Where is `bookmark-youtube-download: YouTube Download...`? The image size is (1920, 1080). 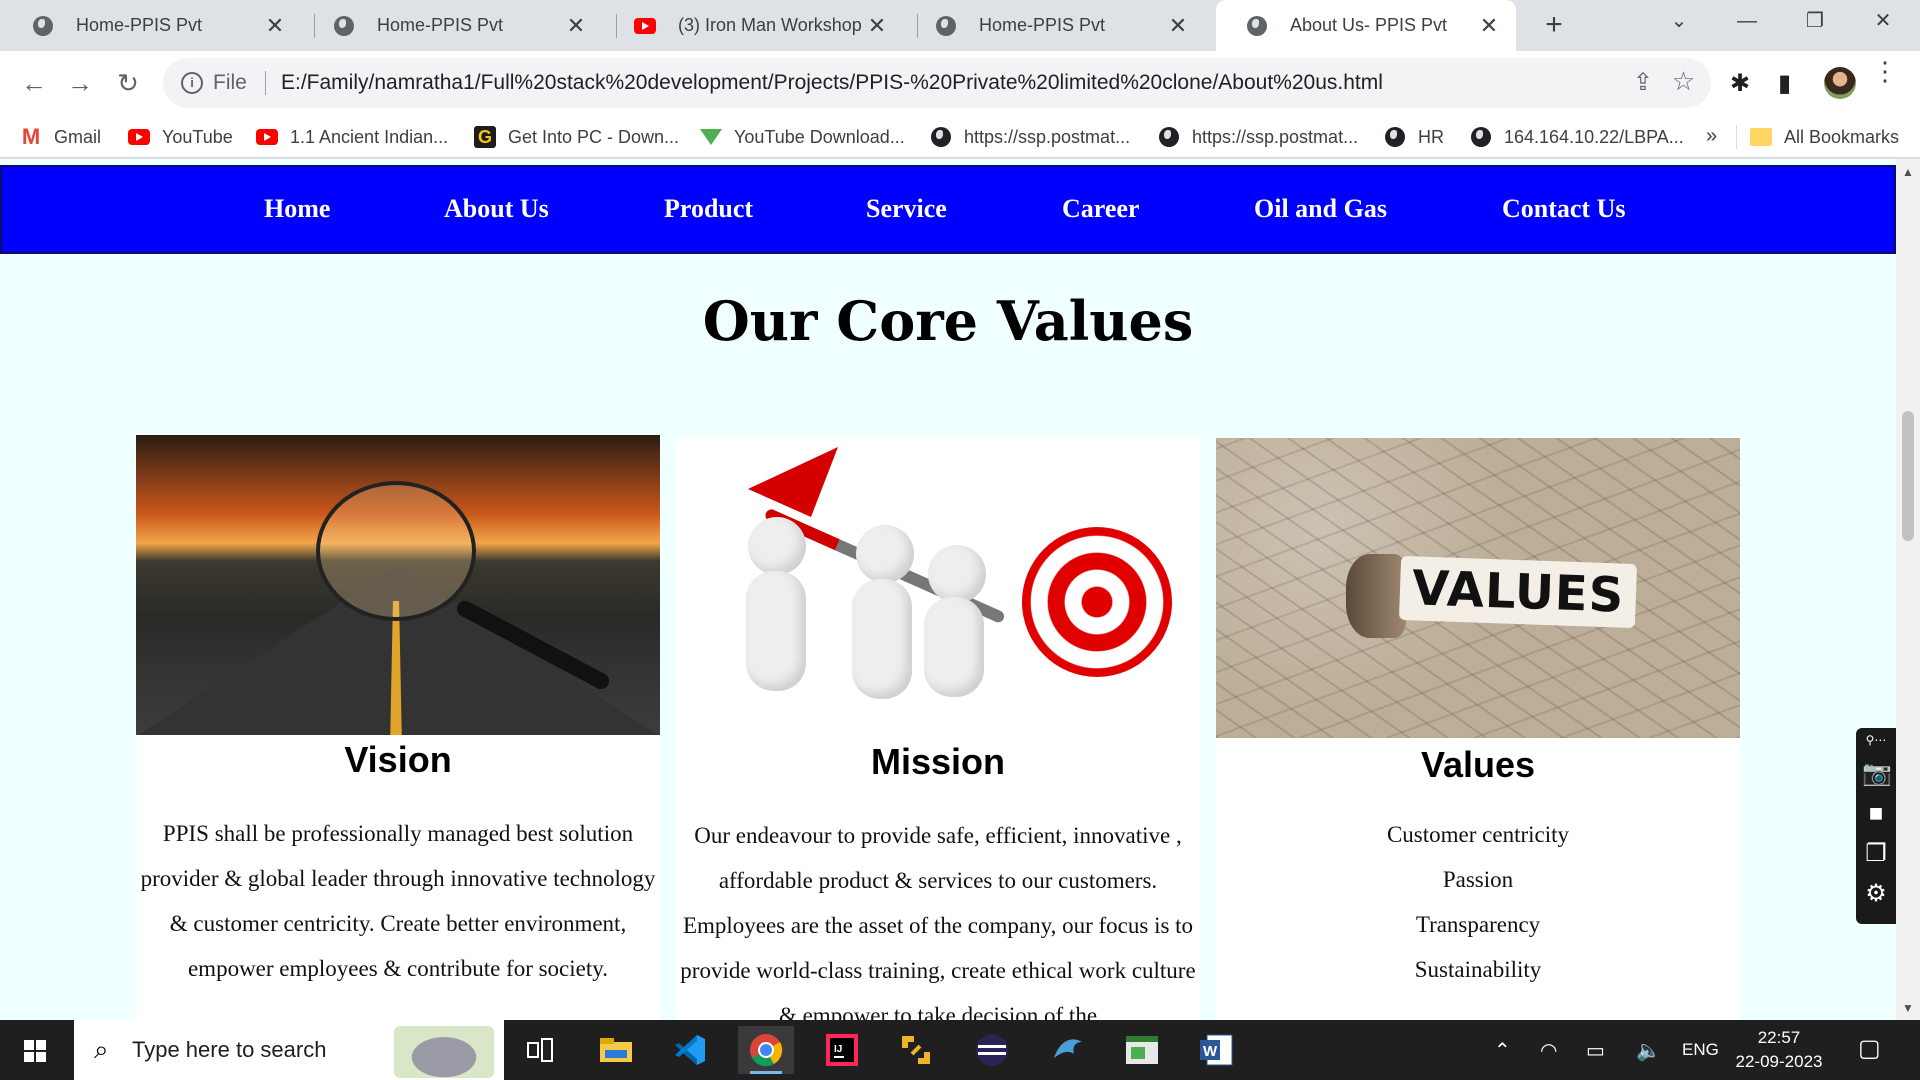
bookmark-youtube-download: YouTube Download... is located at coordinates (802, 137).